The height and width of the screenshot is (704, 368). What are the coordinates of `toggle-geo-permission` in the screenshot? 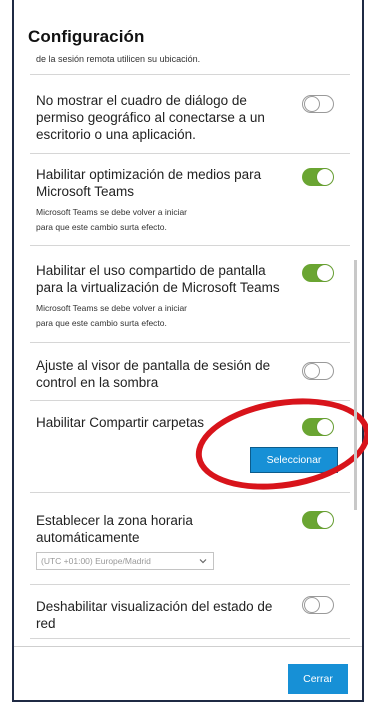 It's located at (318, 104).